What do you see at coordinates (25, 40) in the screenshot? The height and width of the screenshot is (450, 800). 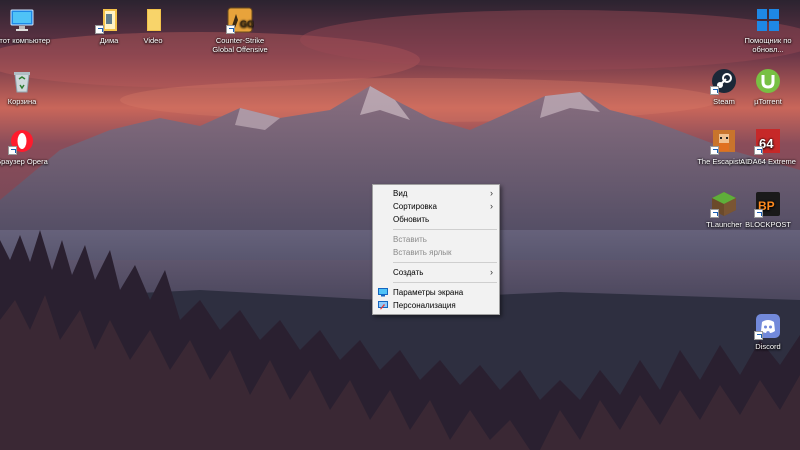 I see `desktop-icon-label: Этот компьютер` at bounding box center [25, 40].